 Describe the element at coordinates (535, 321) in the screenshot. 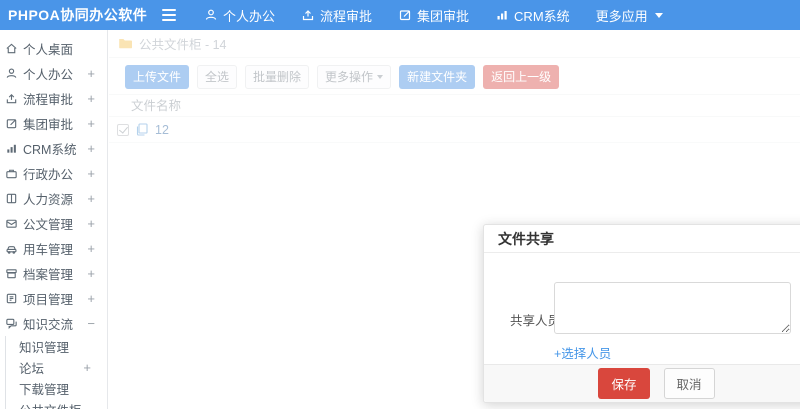

I see `share-members-label: 共享人员` at that location.